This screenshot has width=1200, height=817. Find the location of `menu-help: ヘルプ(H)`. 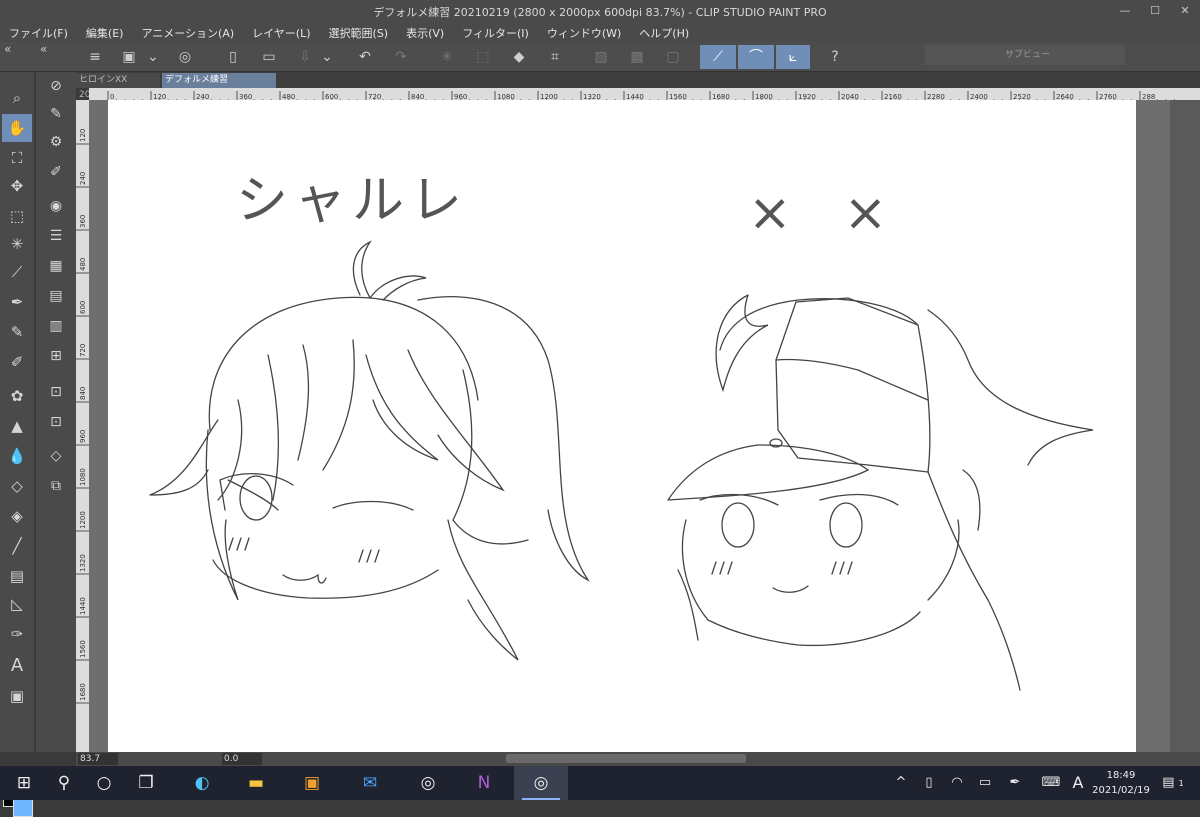

menu-help: ヘルプ(H) is located at coordinates (664, 32).